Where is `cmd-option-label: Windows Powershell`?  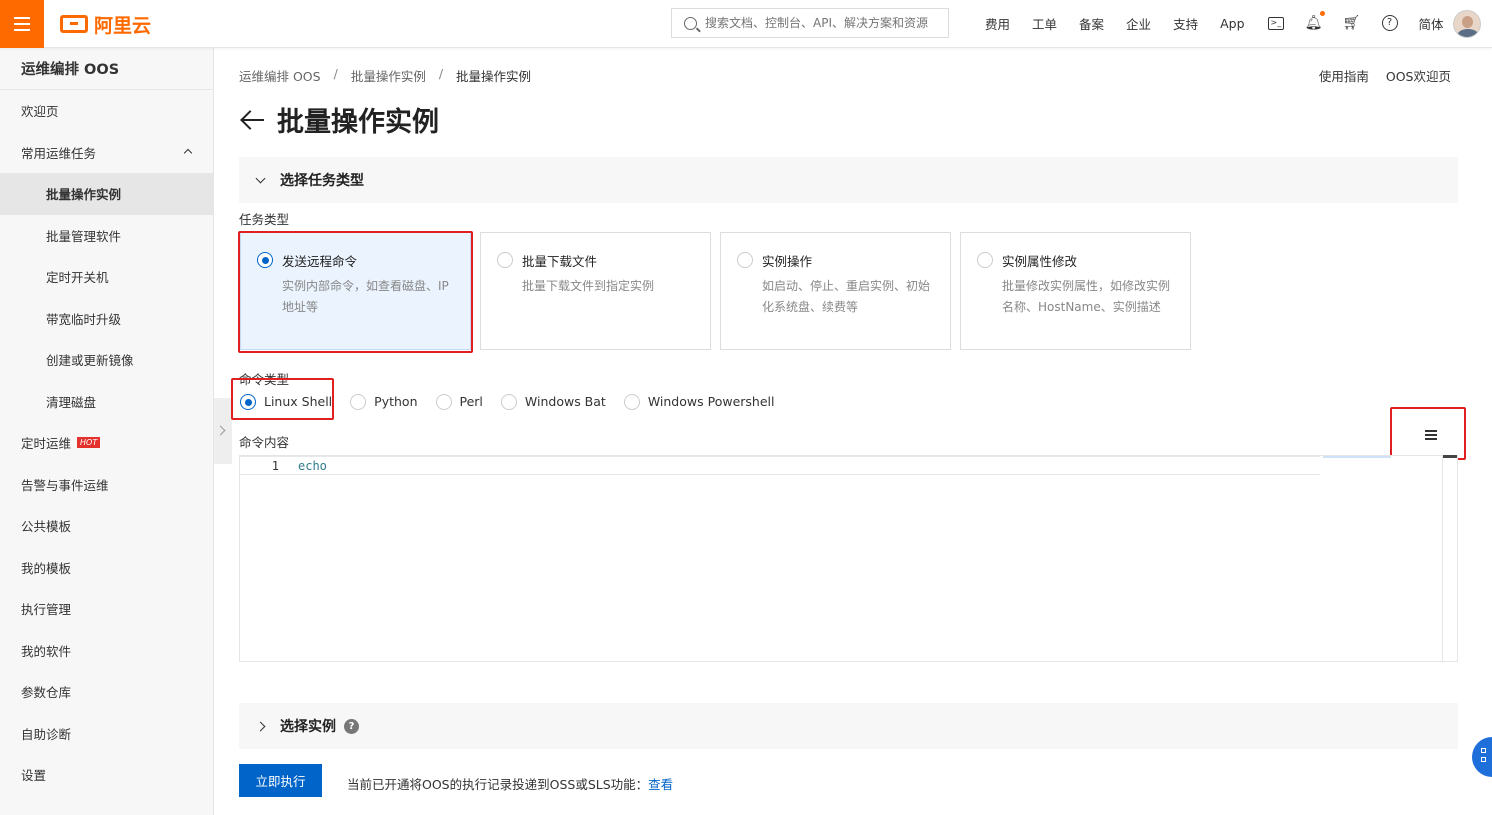 cmd-option-label: Windows Powershell is located at coordinates (711, 401).